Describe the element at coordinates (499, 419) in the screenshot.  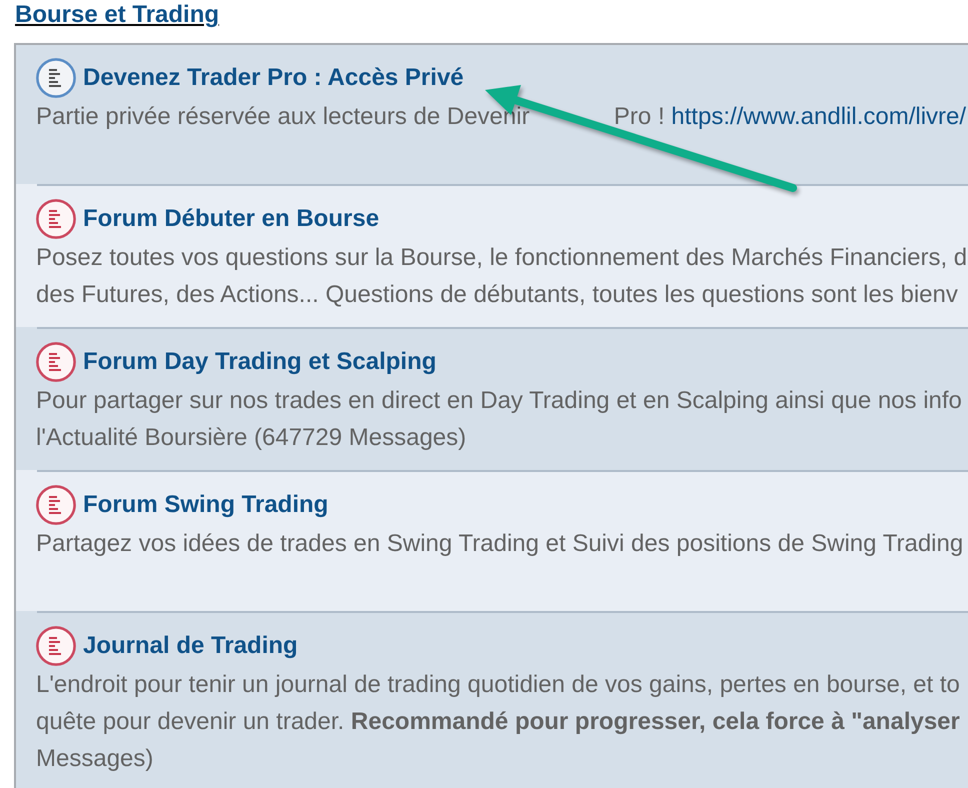
I see `forum-description: Pour partager sur nos trades en direct en Day Trading et en Scalping ainsi que nos info l'Actualité Boursière (647729 Messages)` at that location.